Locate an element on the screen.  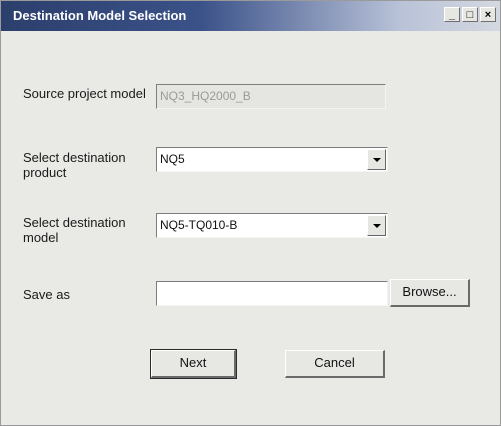
destination-product-value: NQ5 is located at coordinates (172, 159).